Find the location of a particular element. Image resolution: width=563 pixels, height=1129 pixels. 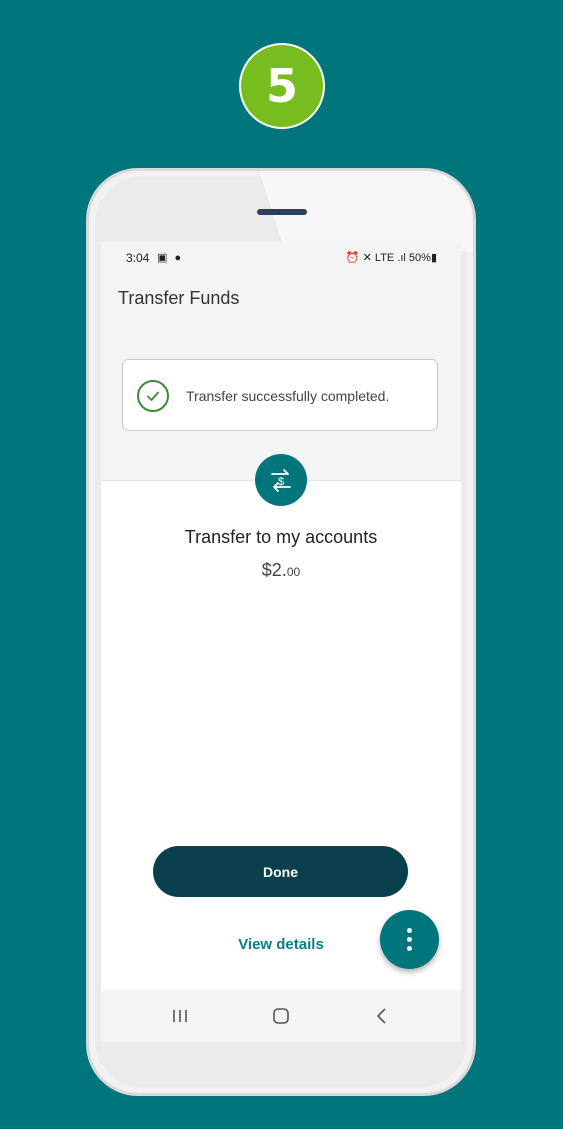

status-time: 3:04 is located at coordinates (138, 258).